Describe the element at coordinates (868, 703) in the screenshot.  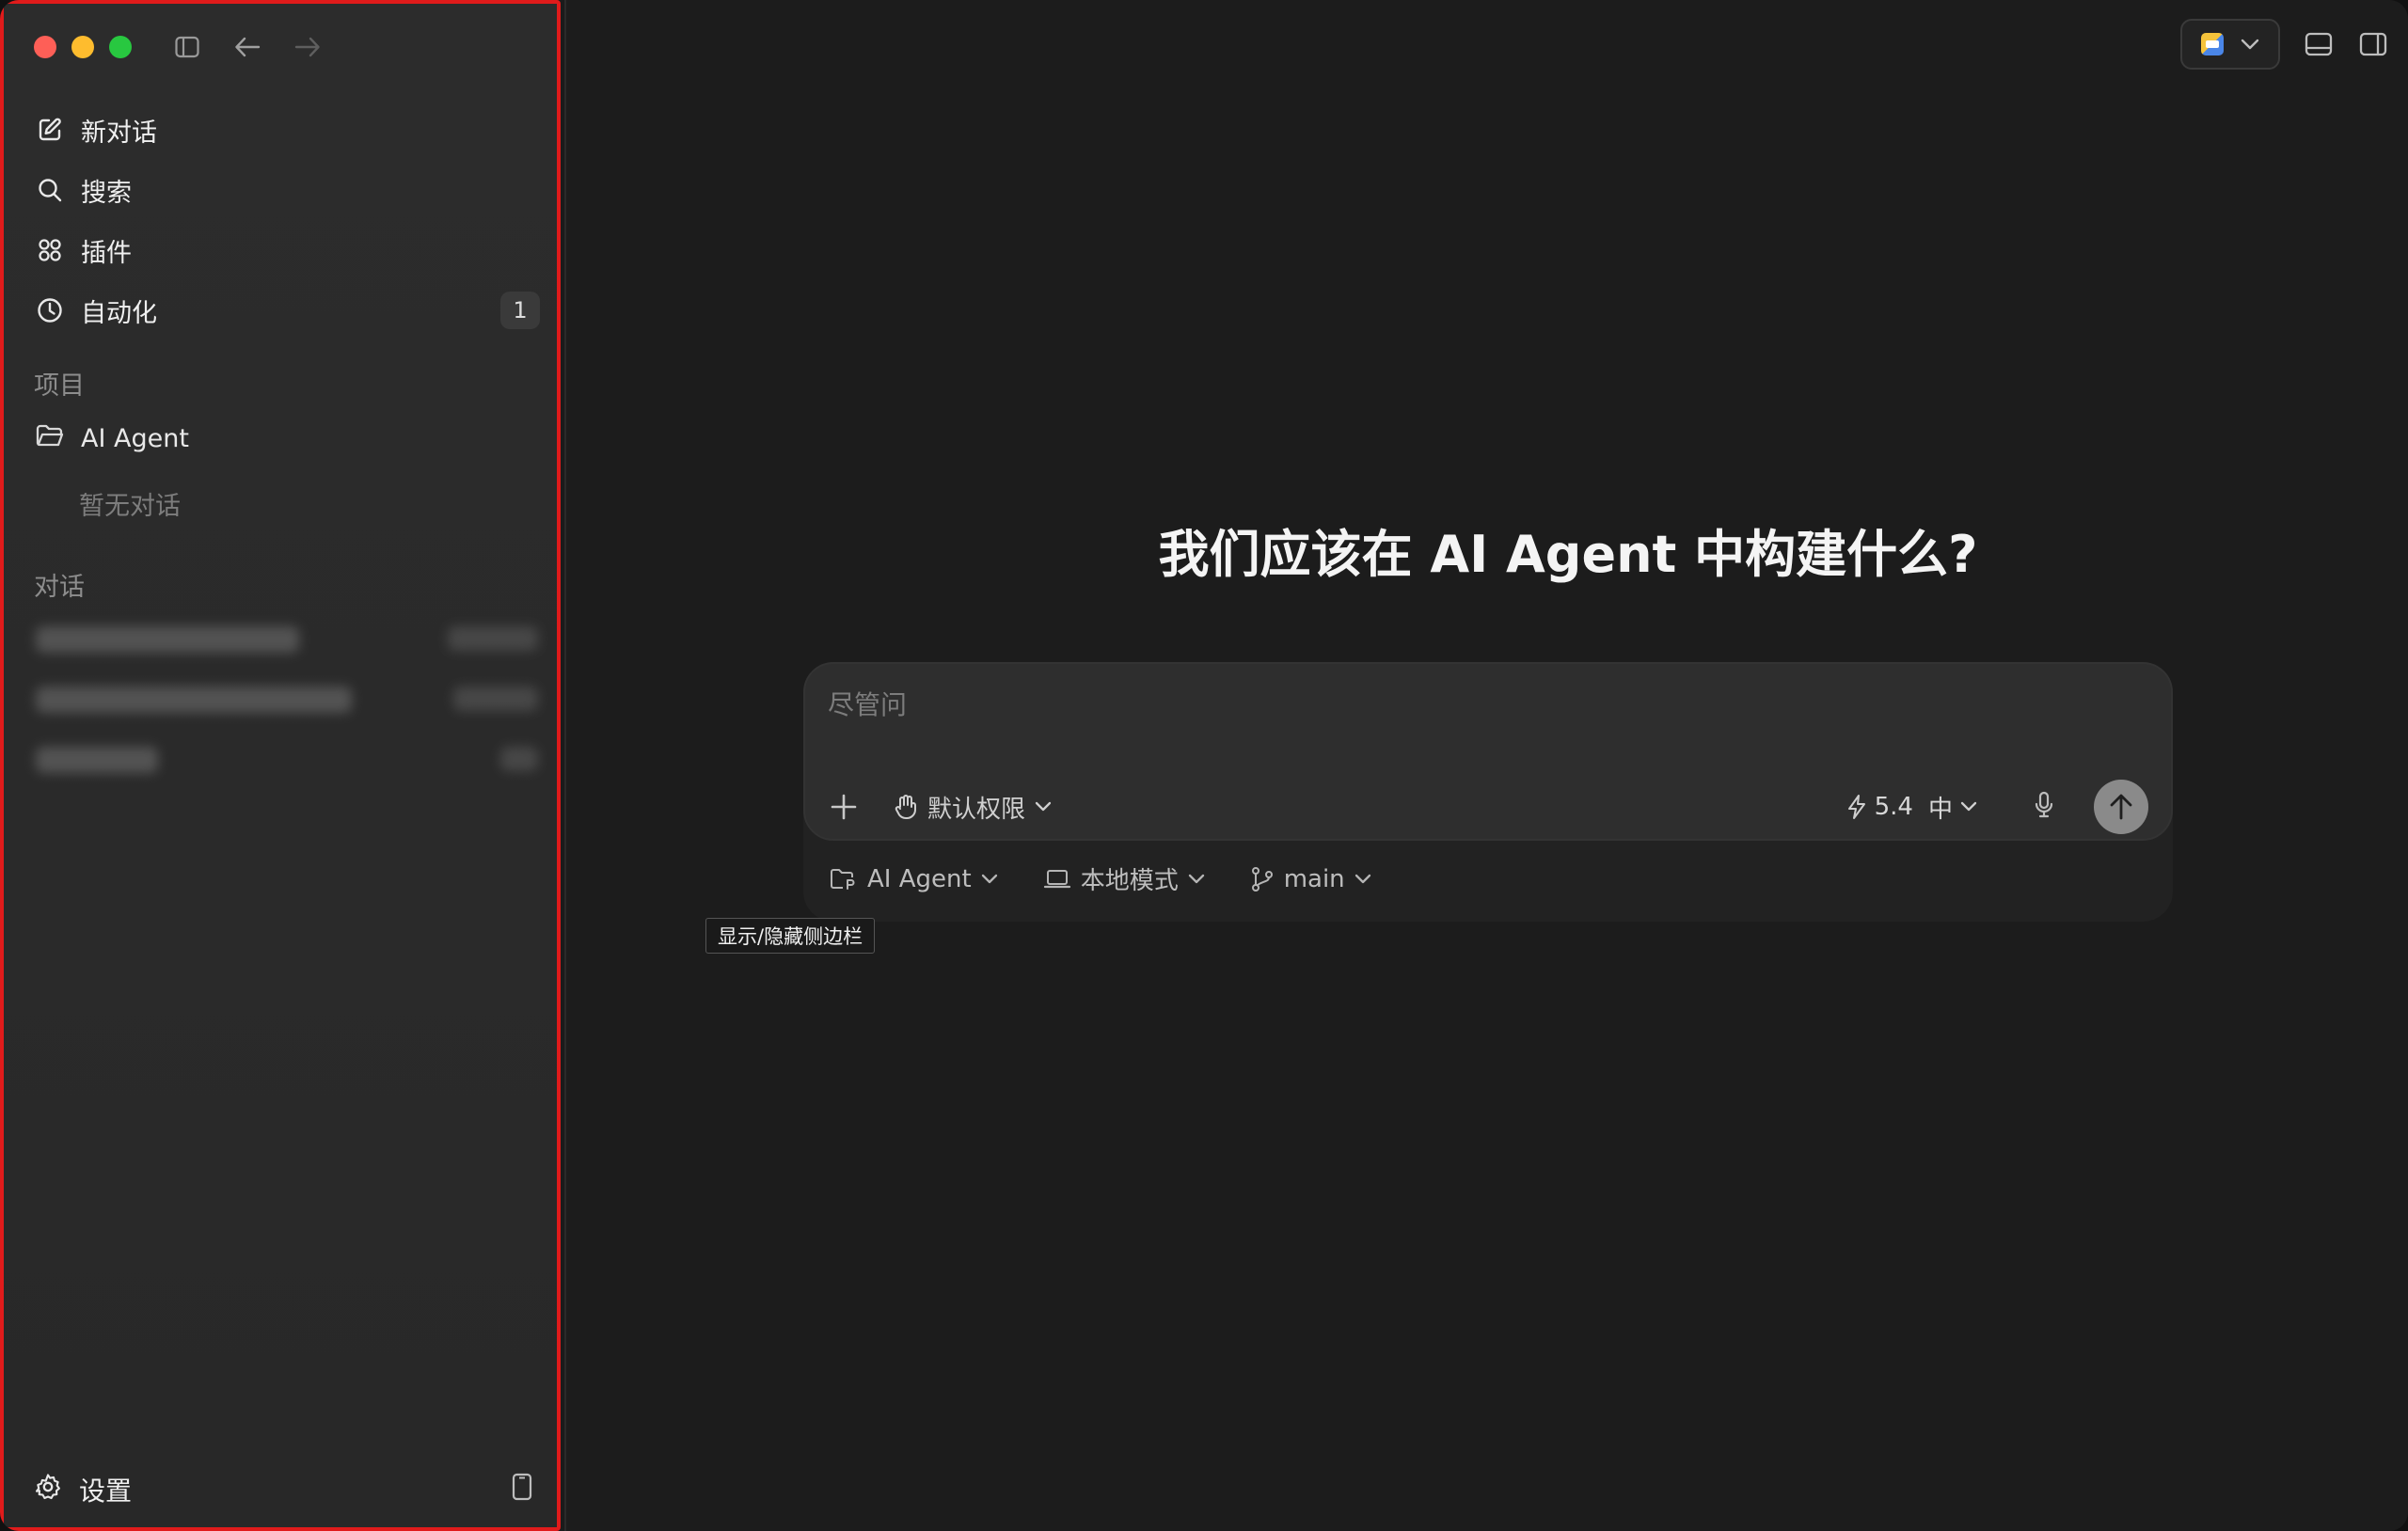
I see `chat-input: 尽管问` at that location.